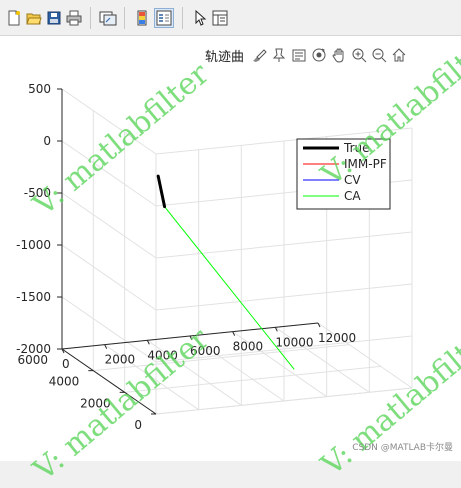 The width and height of the screenshot is (461, 488). Describe the element at coordinates (294, 342) in the screenshot. I see `x-tick-label: 10000` at that location.